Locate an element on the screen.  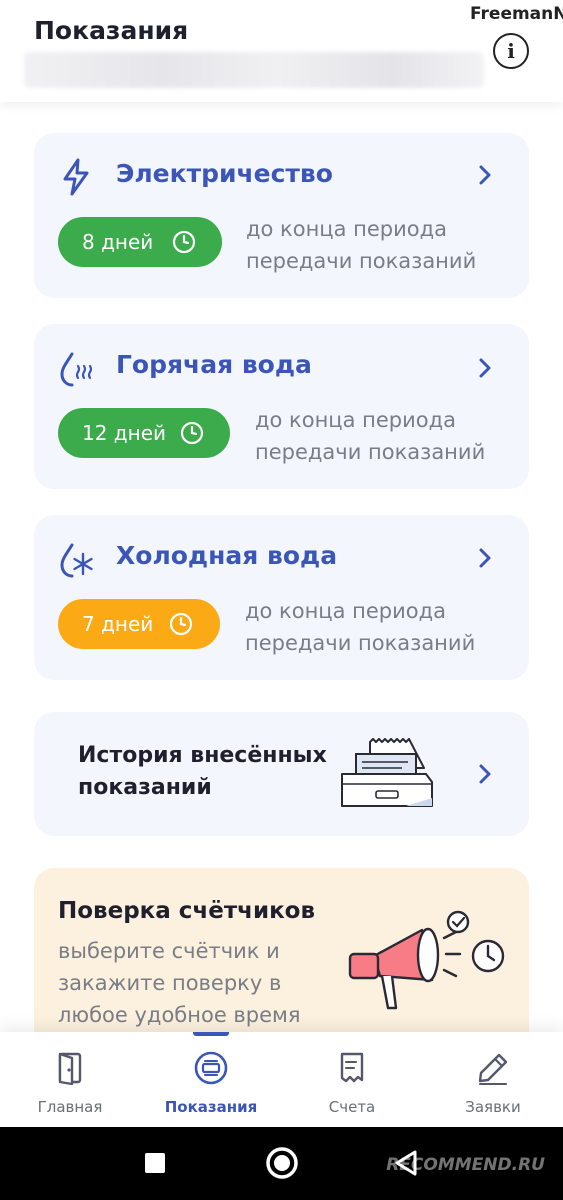
info-icon: i is located at coordinates (511, 51).